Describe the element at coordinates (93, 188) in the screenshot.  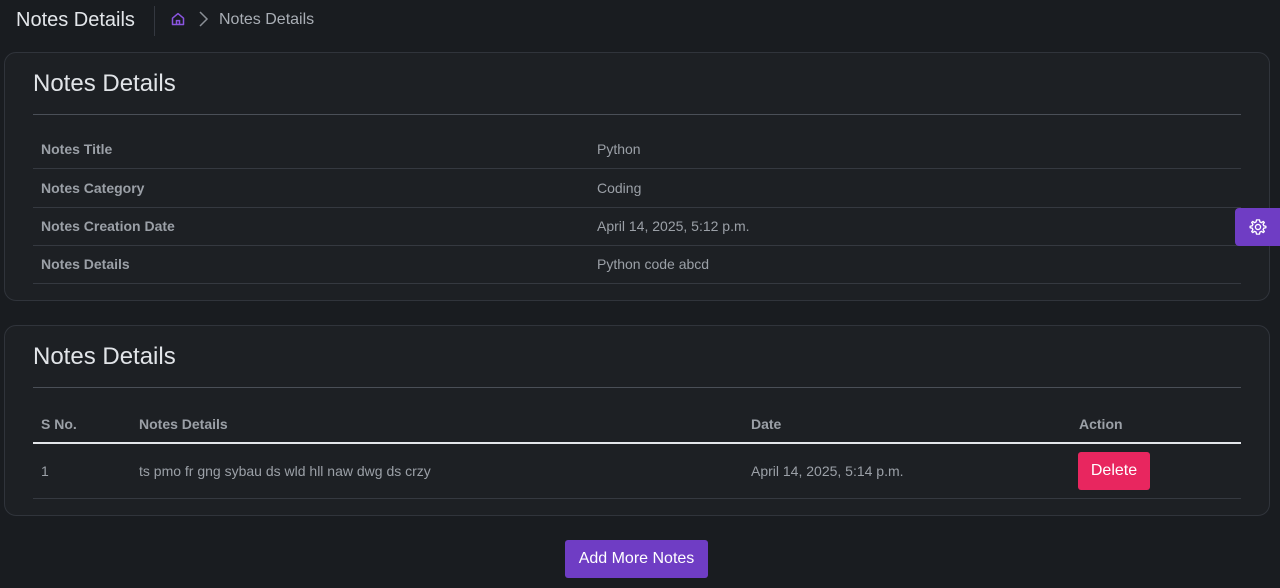
I see `detail-label: Notes Category` at that location.